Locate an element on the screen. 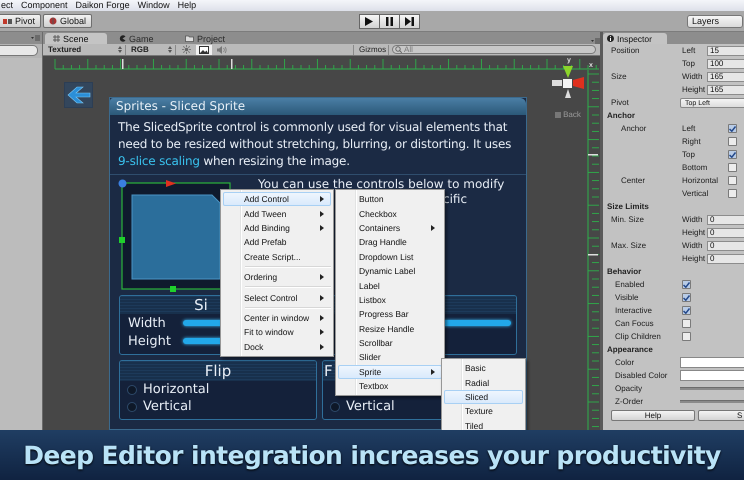 Image resolution: width=744 pixels, height=480 pixels. menu-item: ect is located at coordinates (7, 5).